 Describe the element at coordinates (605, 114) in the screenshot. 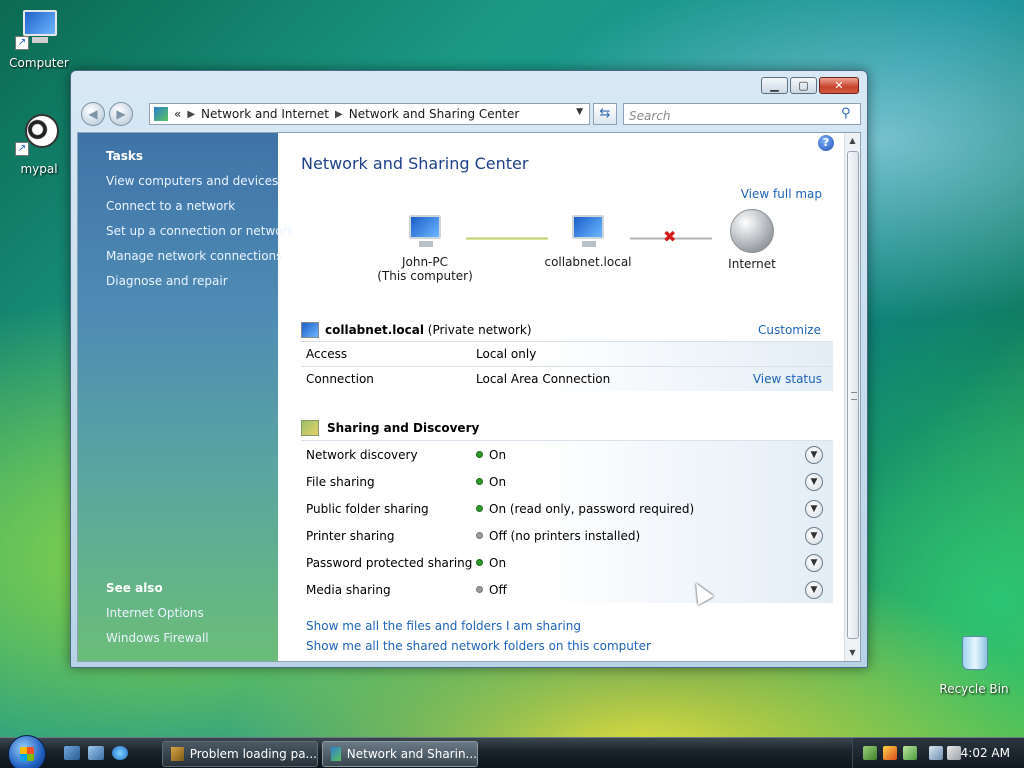

I see `refresh-button: ⇆` at that location.